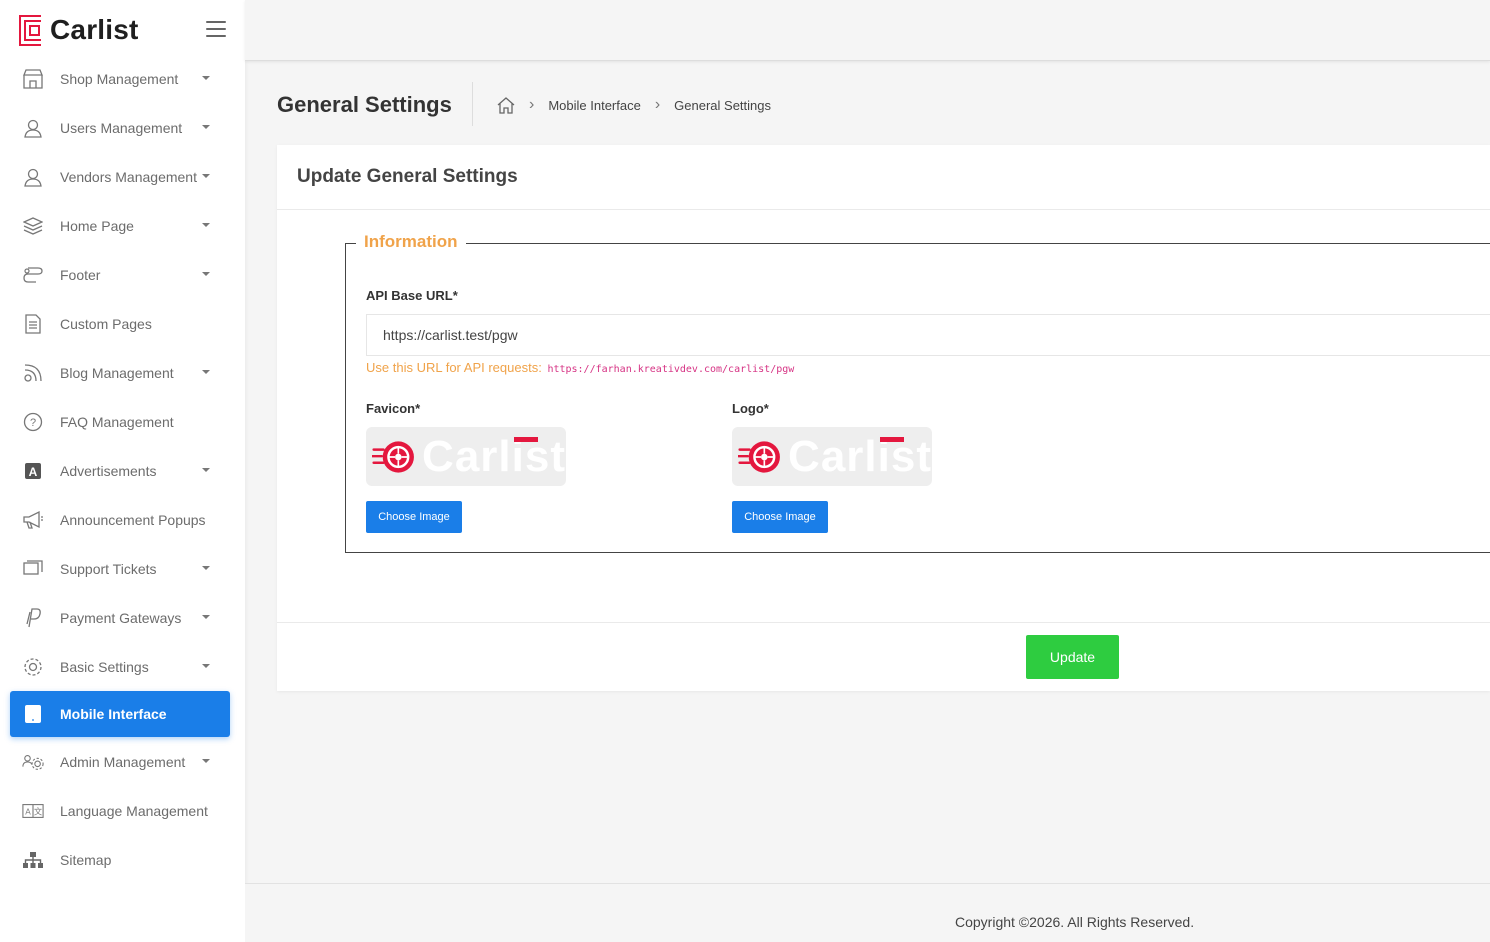  I want to click on sidebar-item-home-page: Home Page, so click(122, 225).